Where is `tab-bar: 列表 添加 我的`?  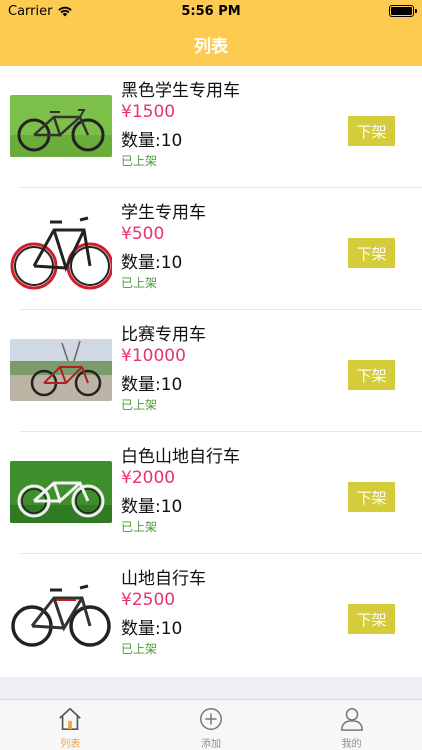 tab-bar: 列表 添加 我的 is located at coordinates (211, 724).